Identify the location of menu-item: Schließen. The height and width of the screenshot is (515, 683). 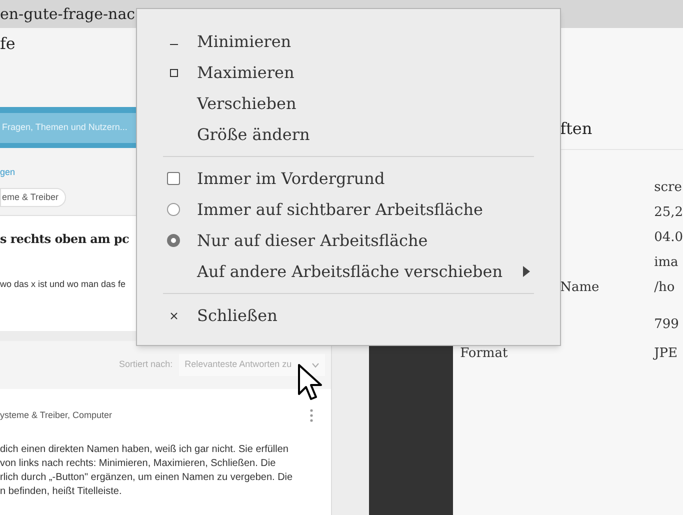
(348, 315).